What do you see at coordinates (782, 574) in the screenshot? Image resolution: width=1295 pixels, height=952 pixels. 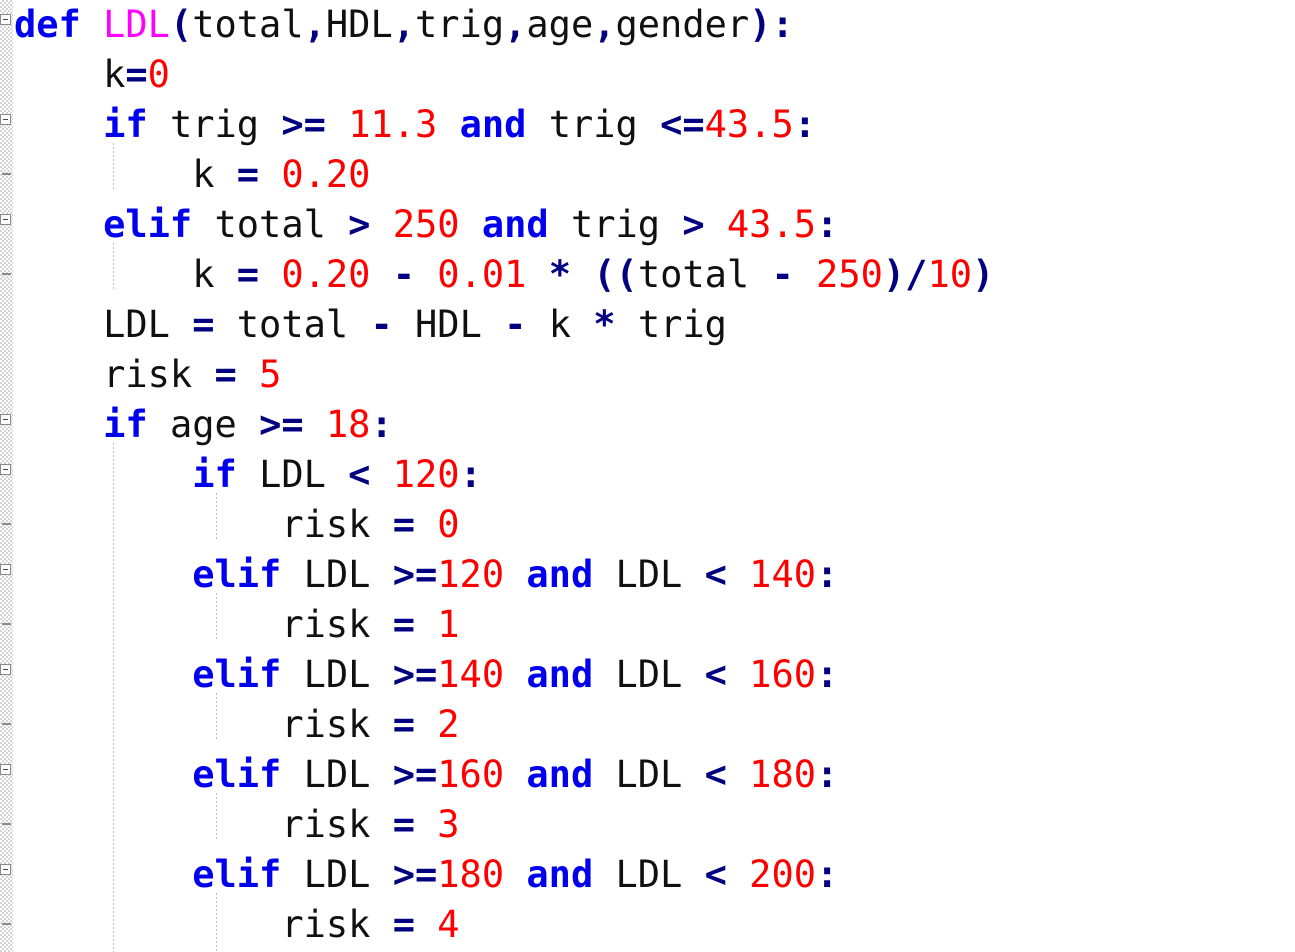 I see `token-12-14: 140` at bounding box center [782, 574].